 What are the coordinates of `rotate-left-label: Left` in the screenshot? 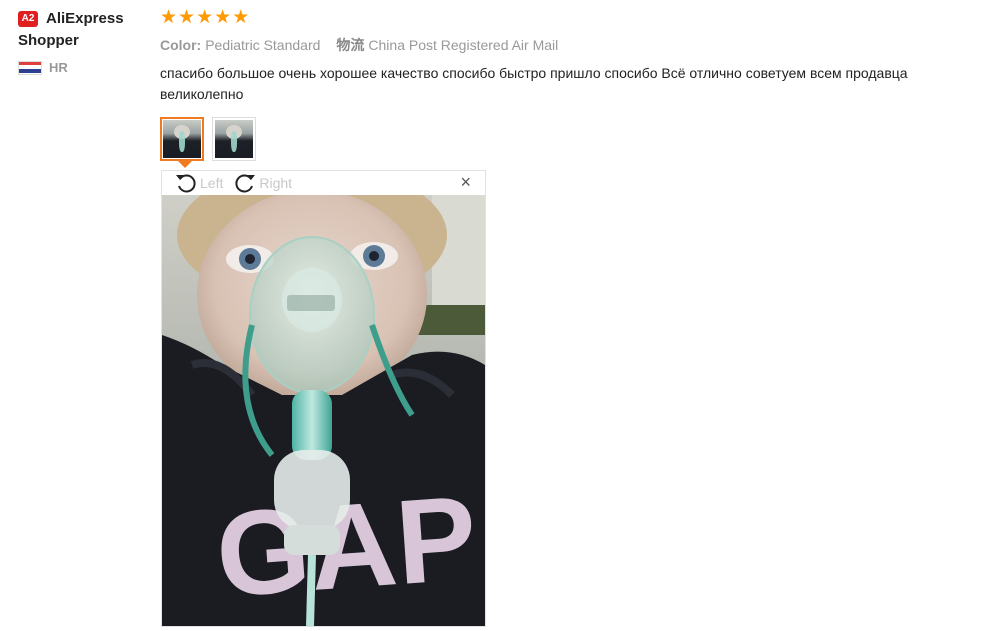 It's located at (212, 182).